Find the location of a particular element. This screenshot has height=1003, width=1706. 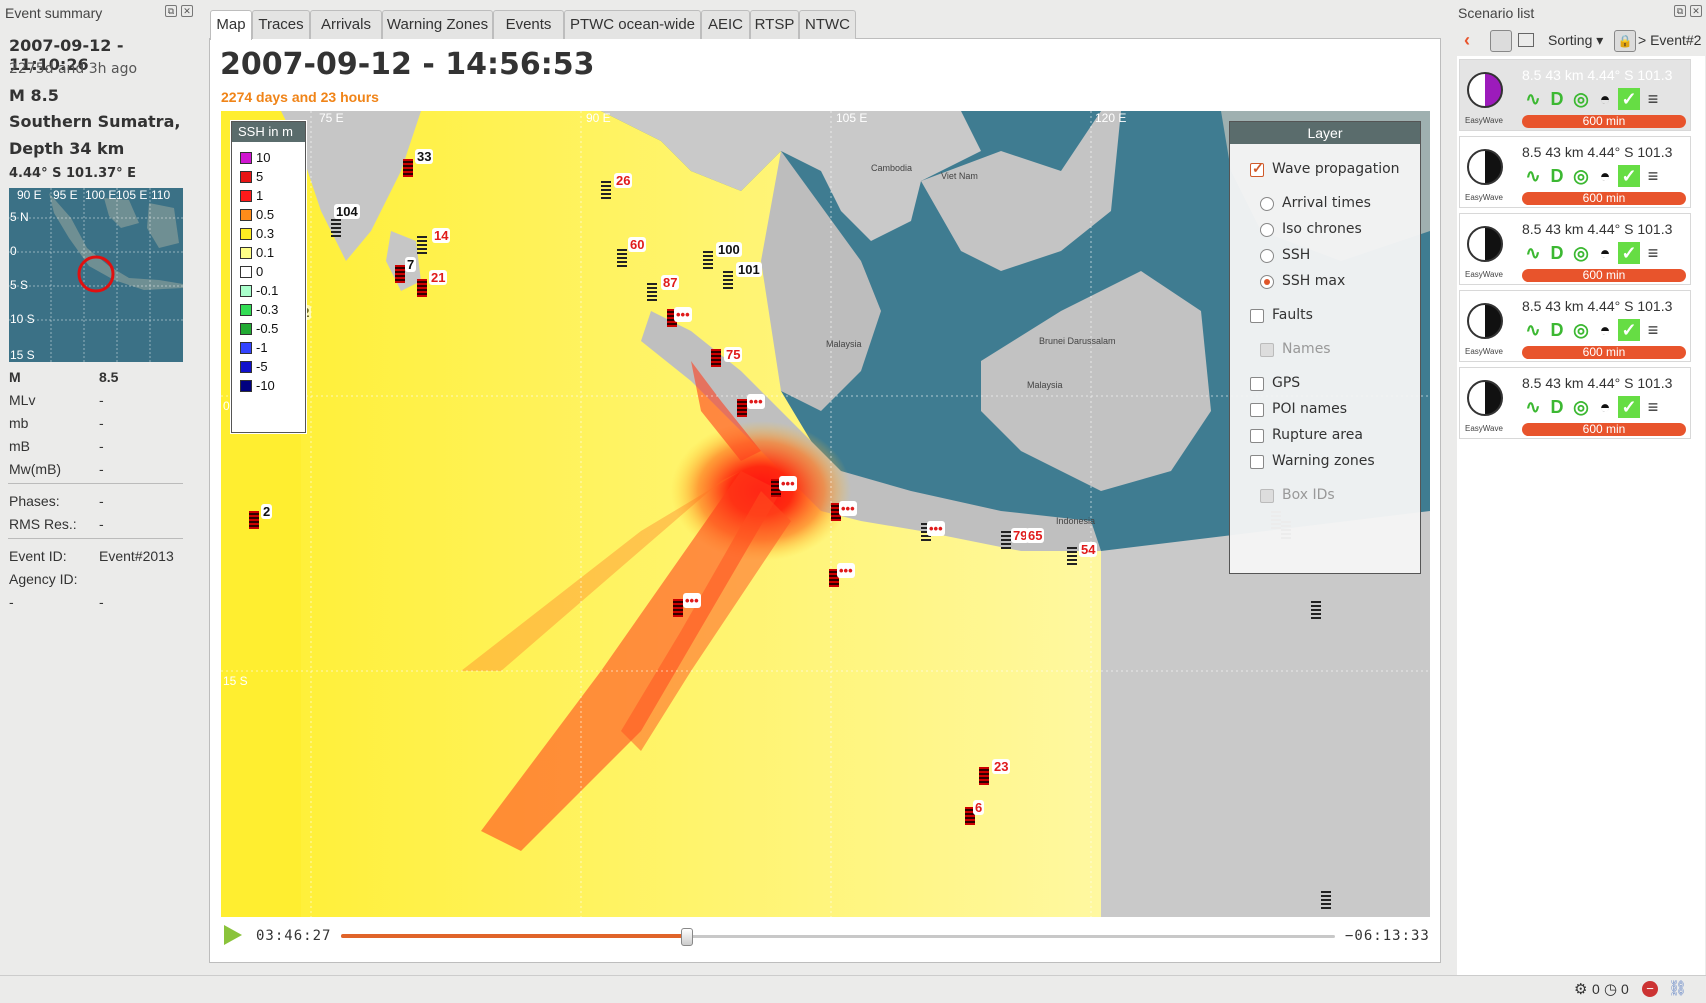

d-icon: D is located at coordinates (1557, 407).